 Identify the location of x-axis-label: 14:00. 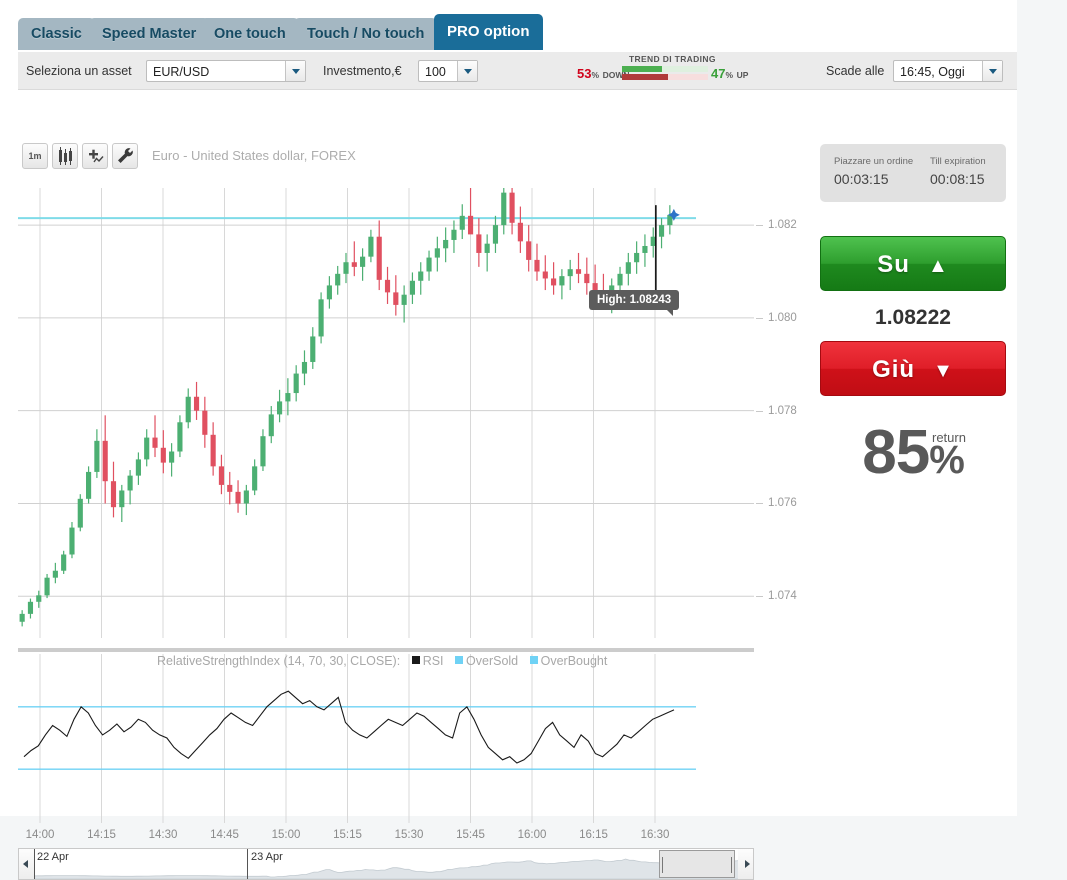
(40, 835).